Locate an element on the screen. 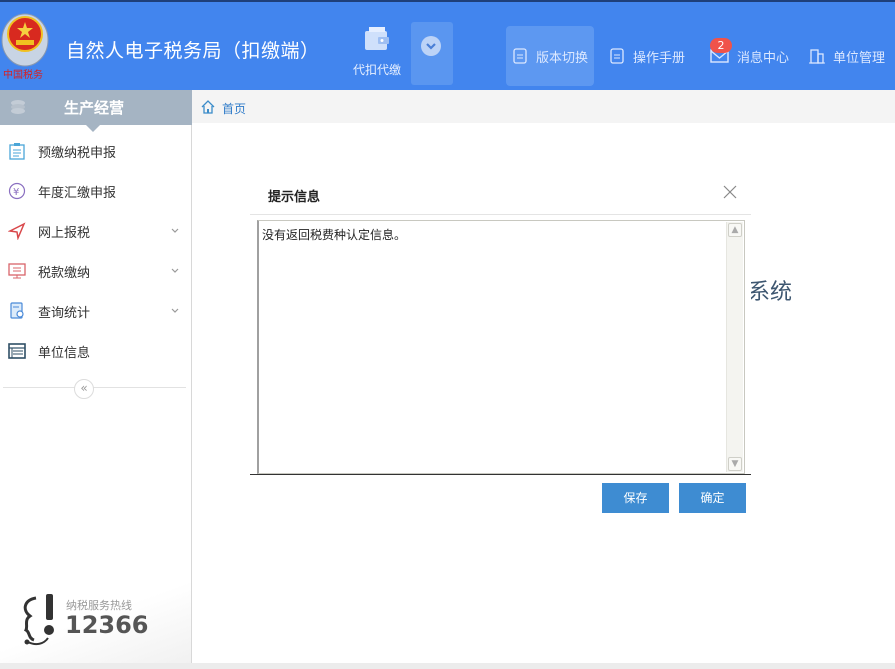 The width and height of the screenshot is (895, 669). breadcrumb: 首页 is located at coordinates (543, 106).